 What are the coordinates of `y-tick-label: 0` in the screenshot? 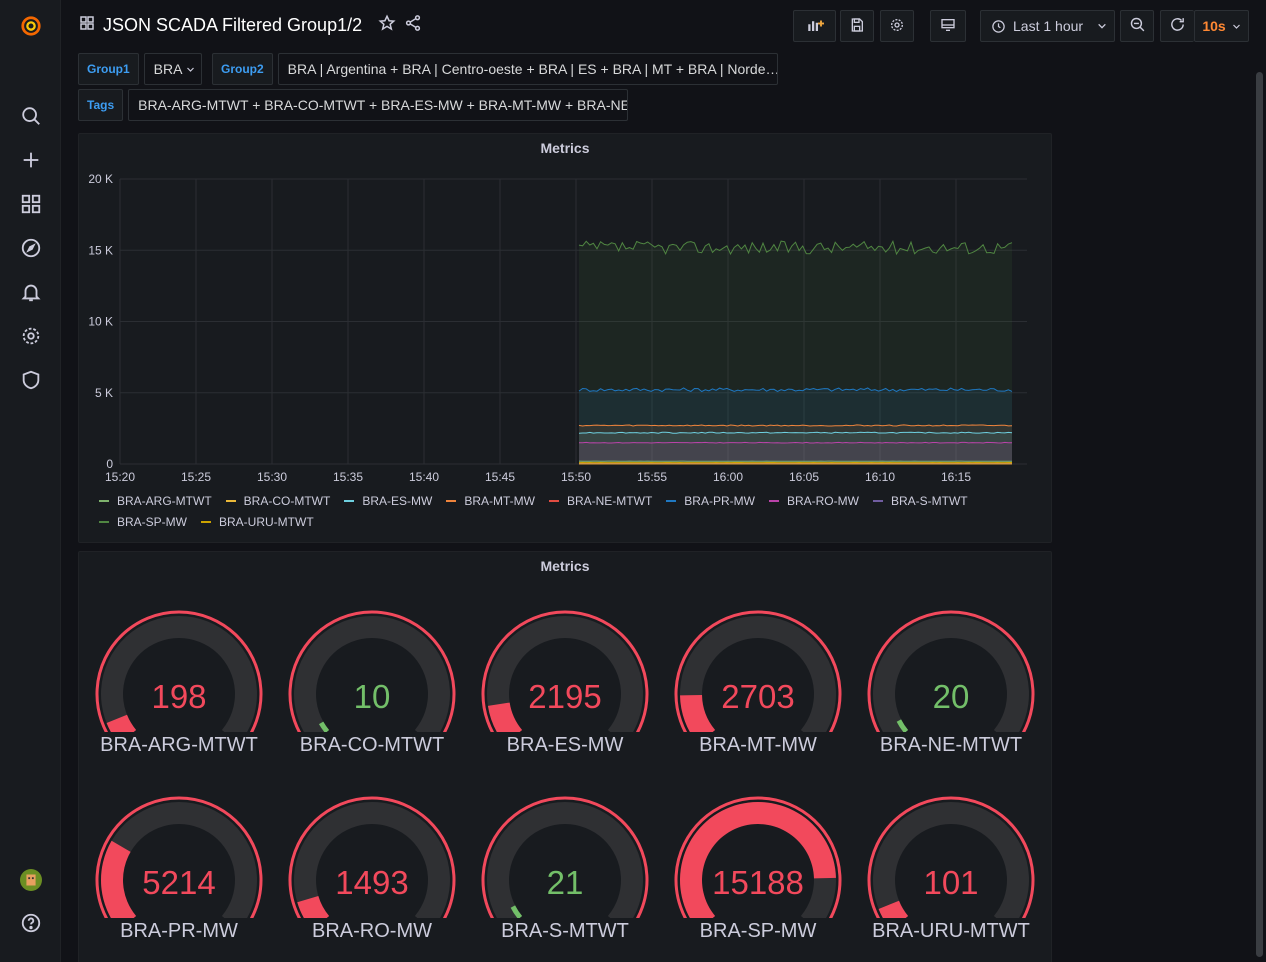 It's located at (109, 464).